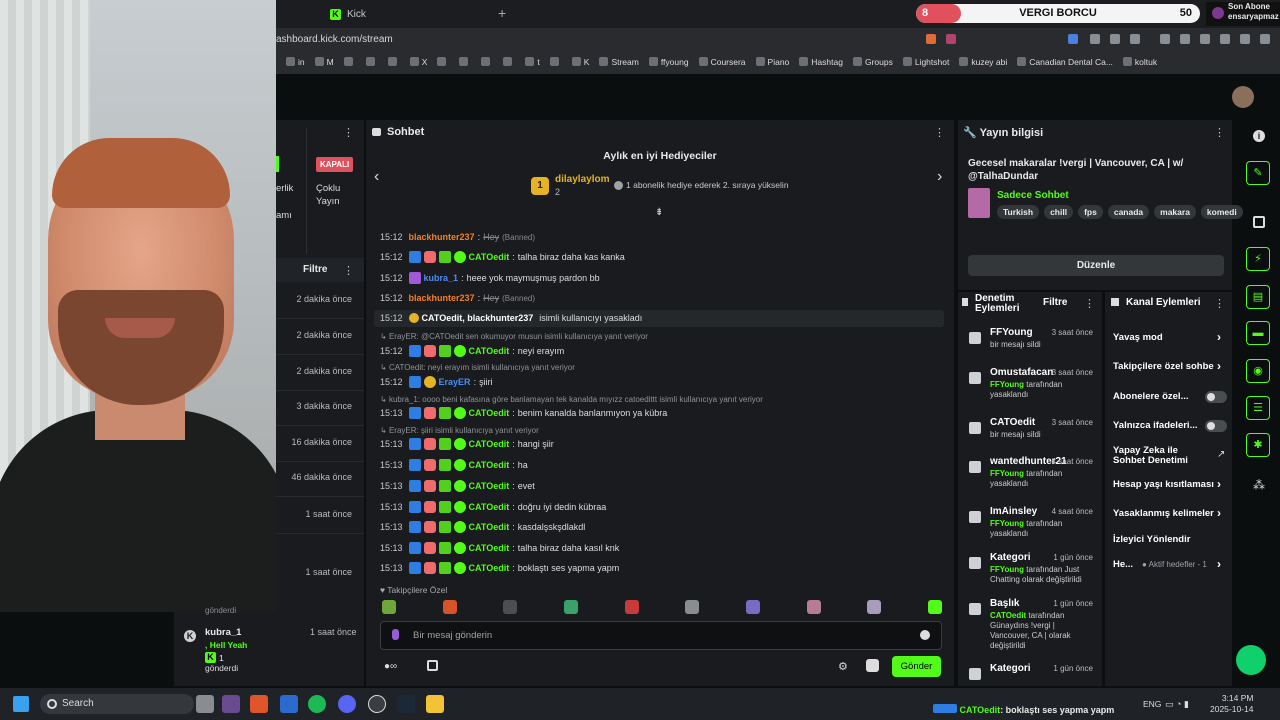 The image size is (1280, 720). Describe the element at coordinates (1165, 39) in the screenshot. I see `media-icon` at that location.